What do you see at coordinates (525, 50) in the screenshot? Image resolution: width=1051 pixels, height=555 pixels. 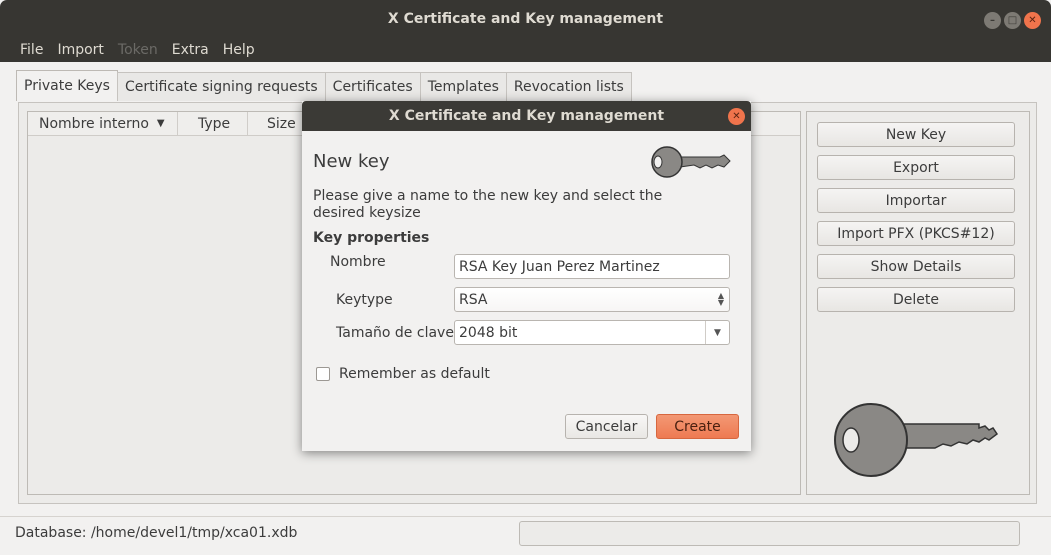 I see `menubar: File Import Token Extra Help` at bounding box center [525, 50].